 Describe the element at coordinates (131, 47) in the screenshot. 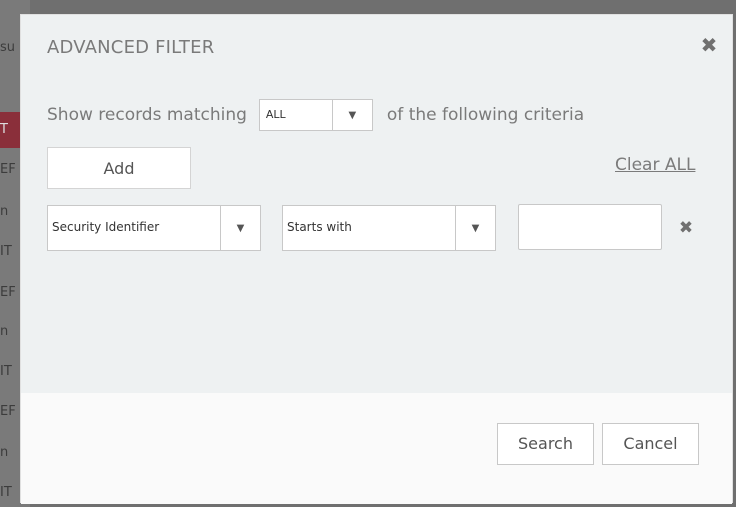

I see `dialog-title: ADVANCED FILTER` at that location.